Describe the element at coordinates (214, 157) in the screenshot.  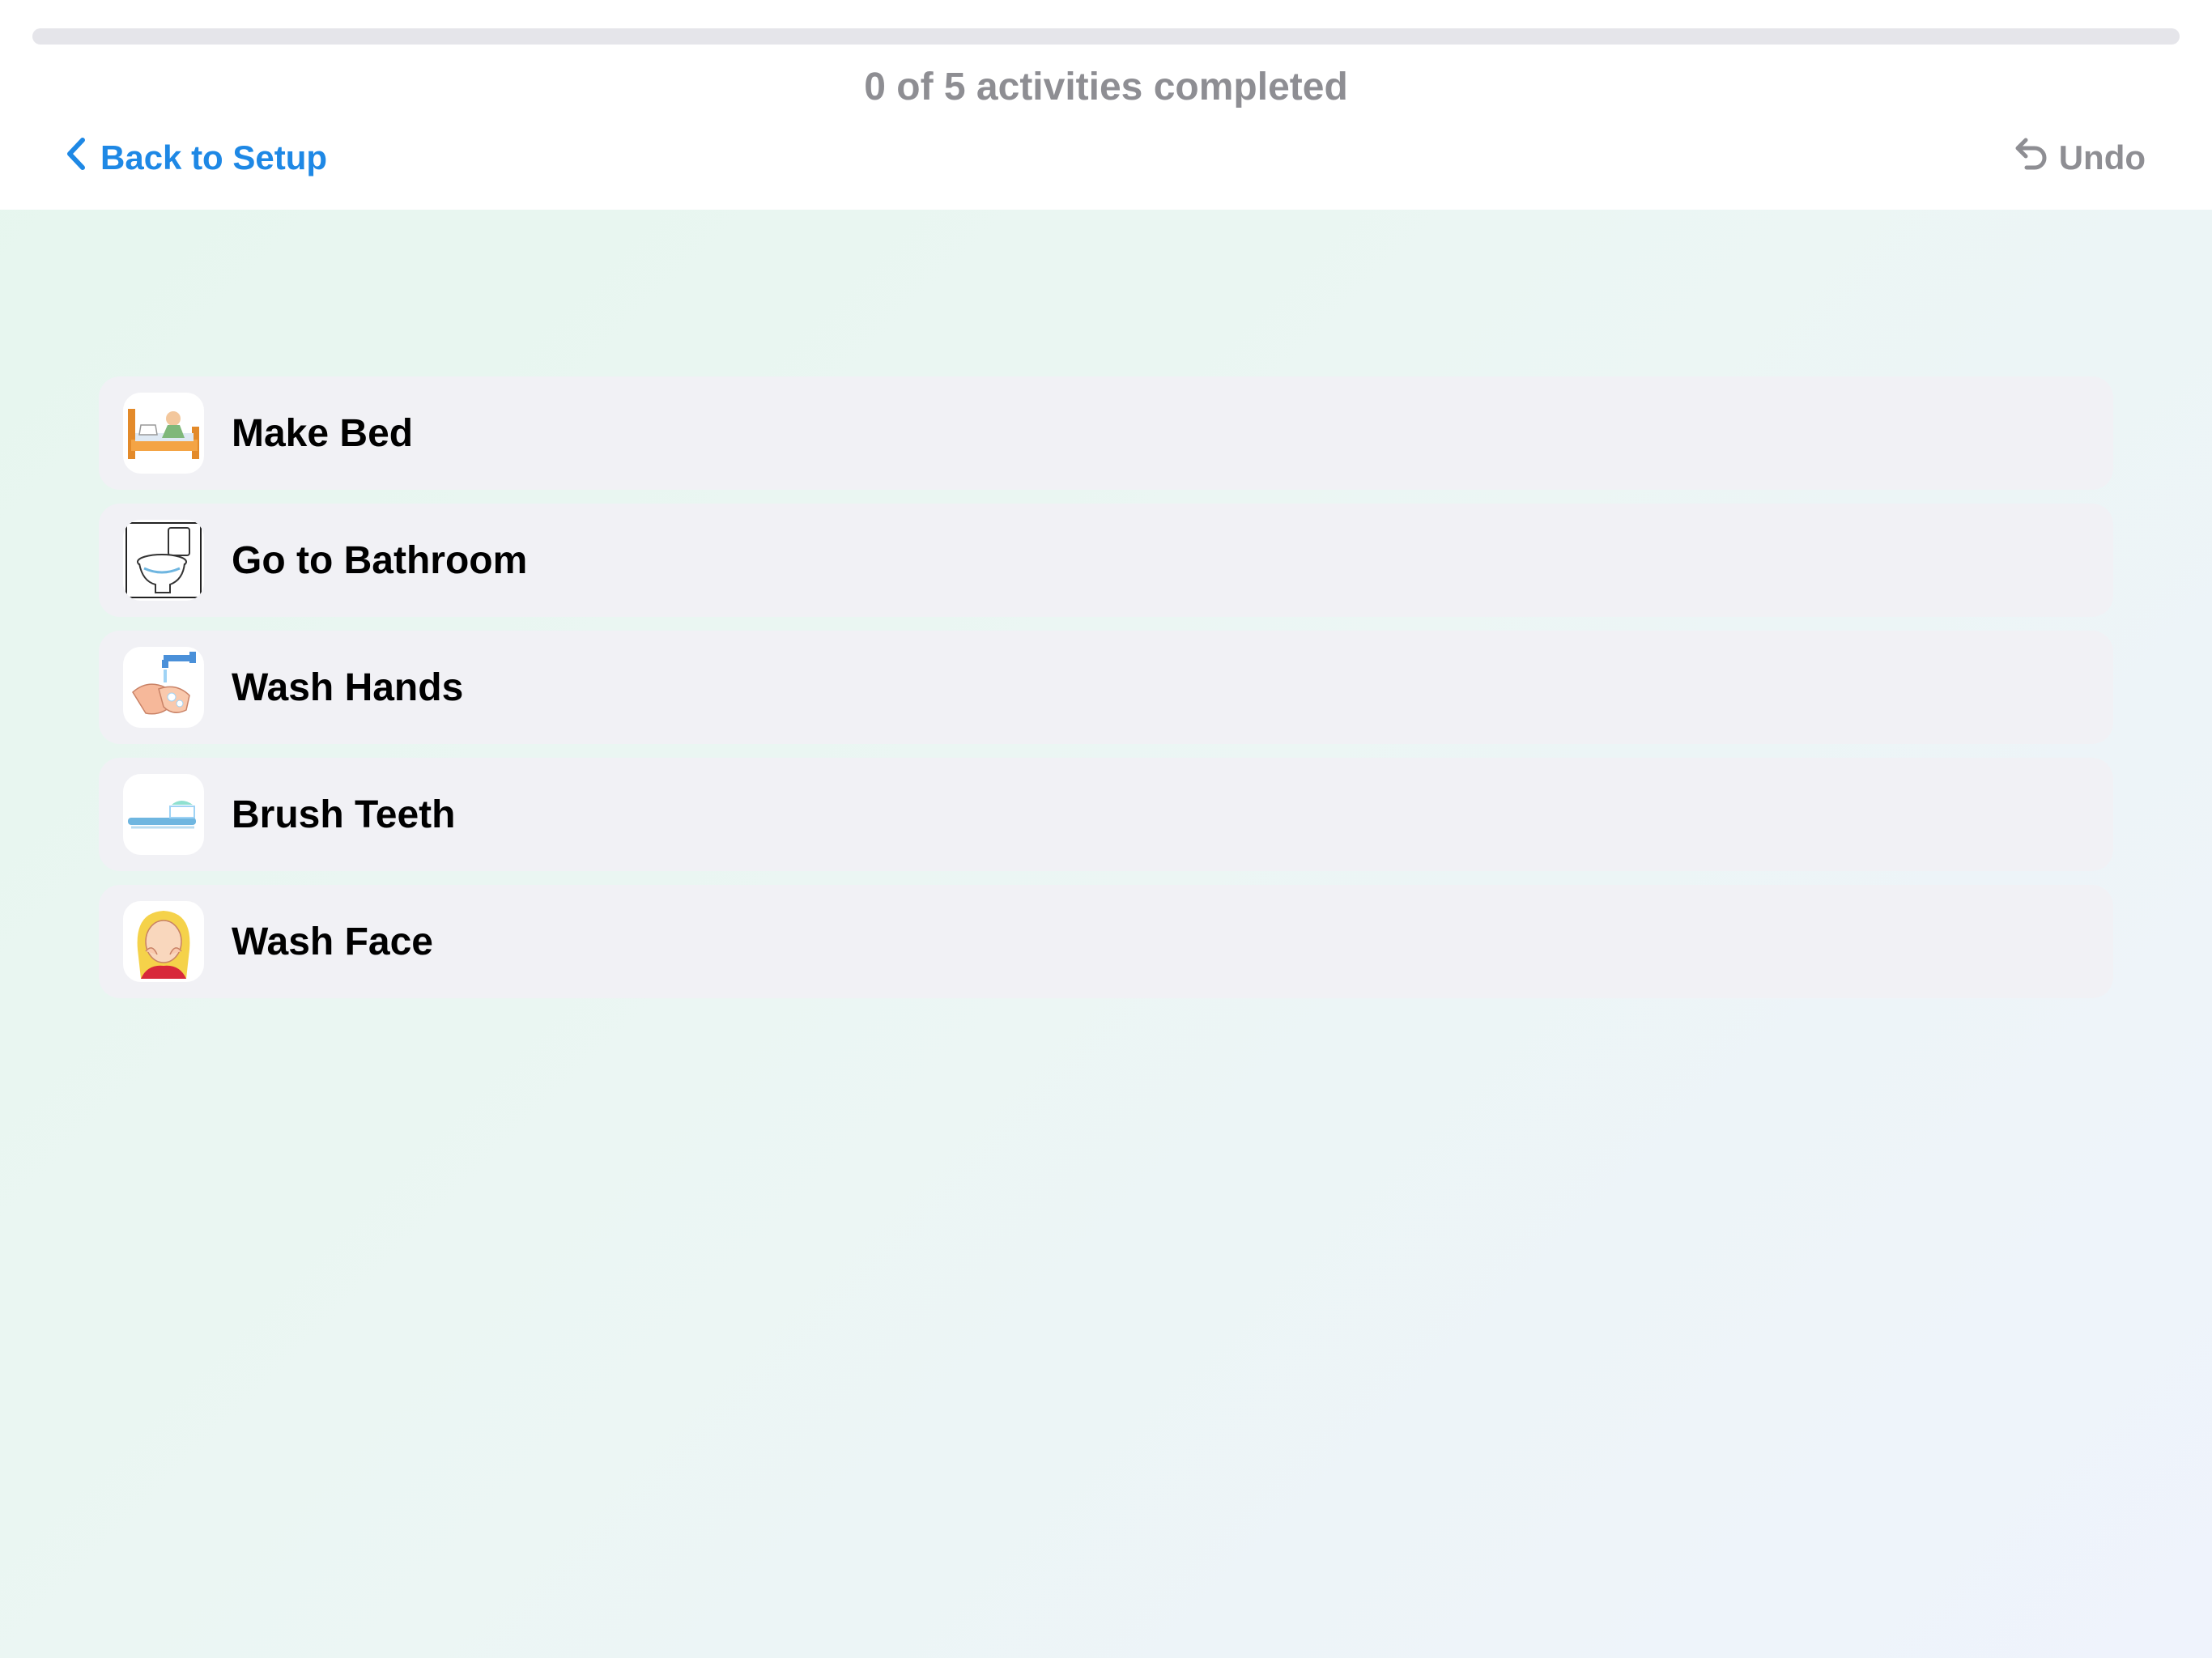
I see `back-to-setup-label: Back to Setup` at that location.